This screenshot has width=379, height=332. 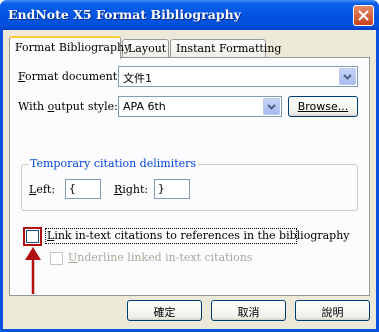 I want to click on output-style-select: APA 6th, so click(x=200, y=106).